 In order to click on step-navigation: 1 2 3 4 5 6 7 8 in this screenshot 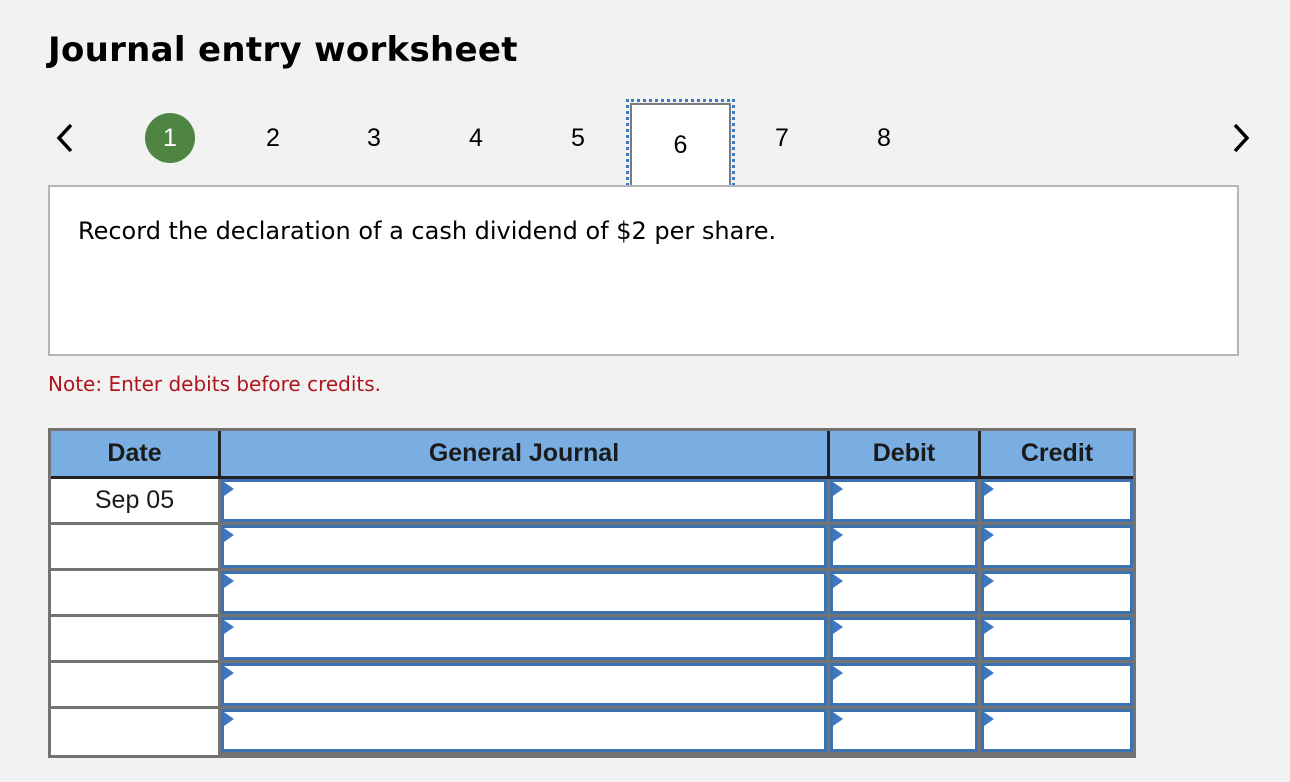, I will do `click(645, 145)`.